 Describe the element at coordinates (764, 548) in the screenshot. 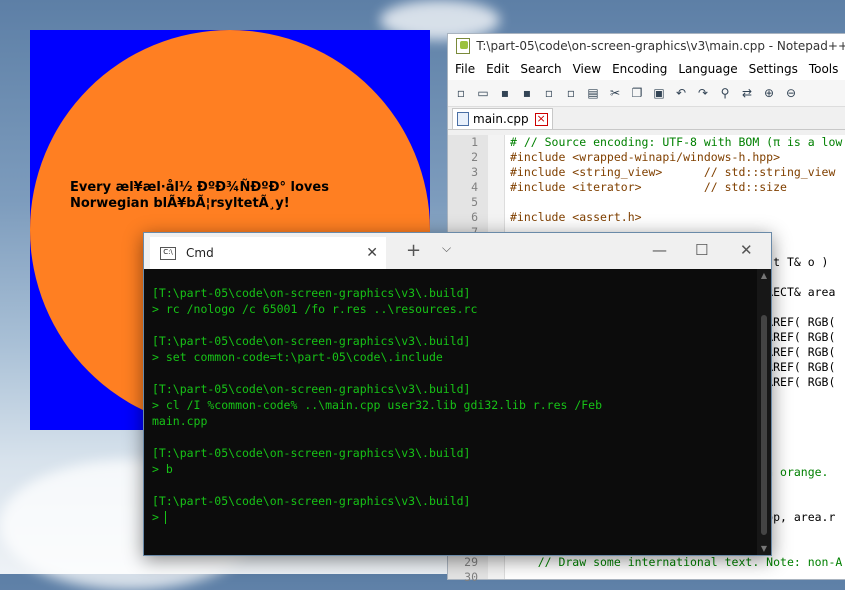

I see `scroll-down-icon: ▼` at that location.